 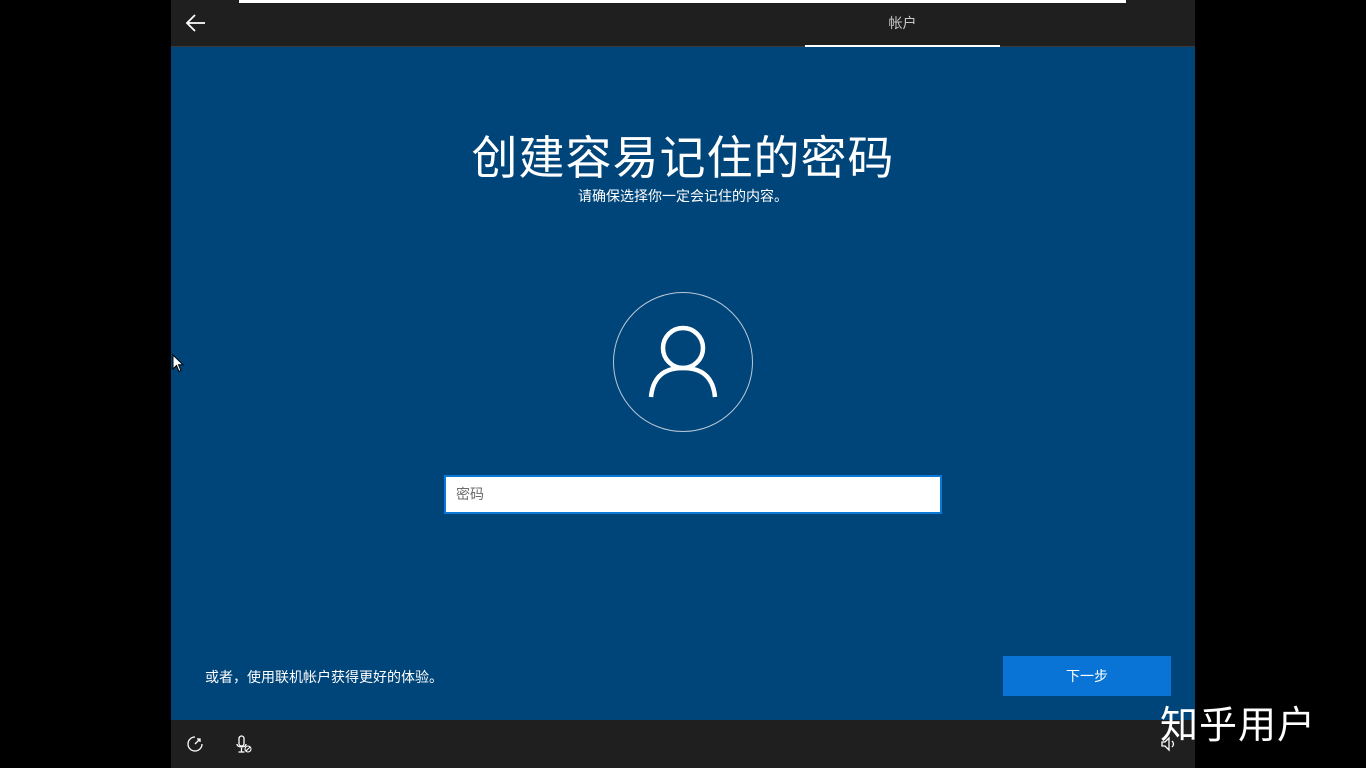 I want to click on avatar, so click(x=683, y=362).